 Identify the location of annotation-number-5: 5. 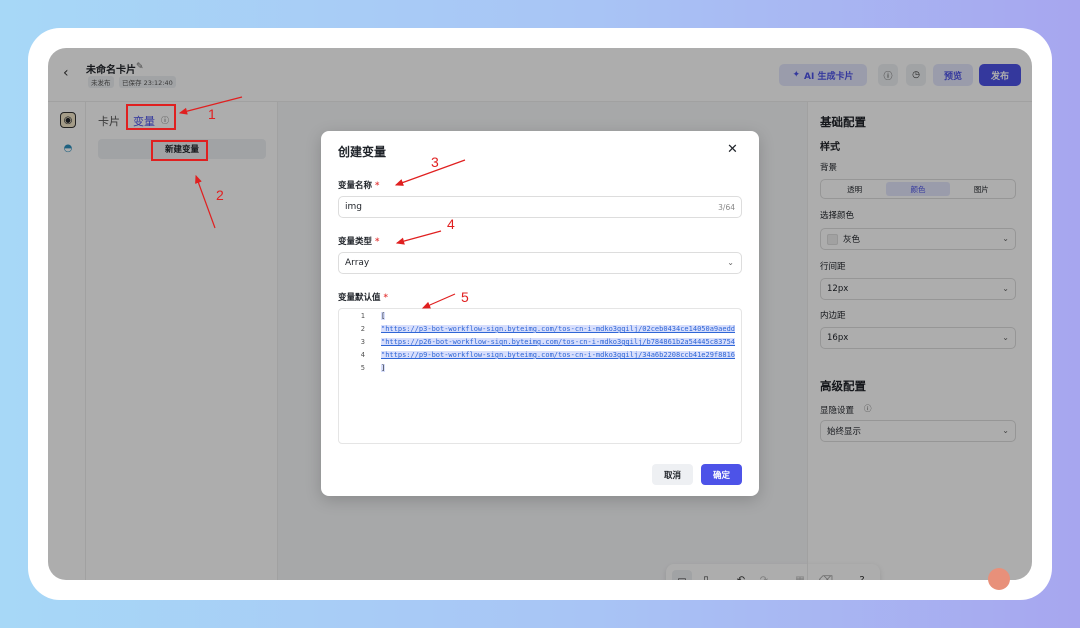
(465, 297).